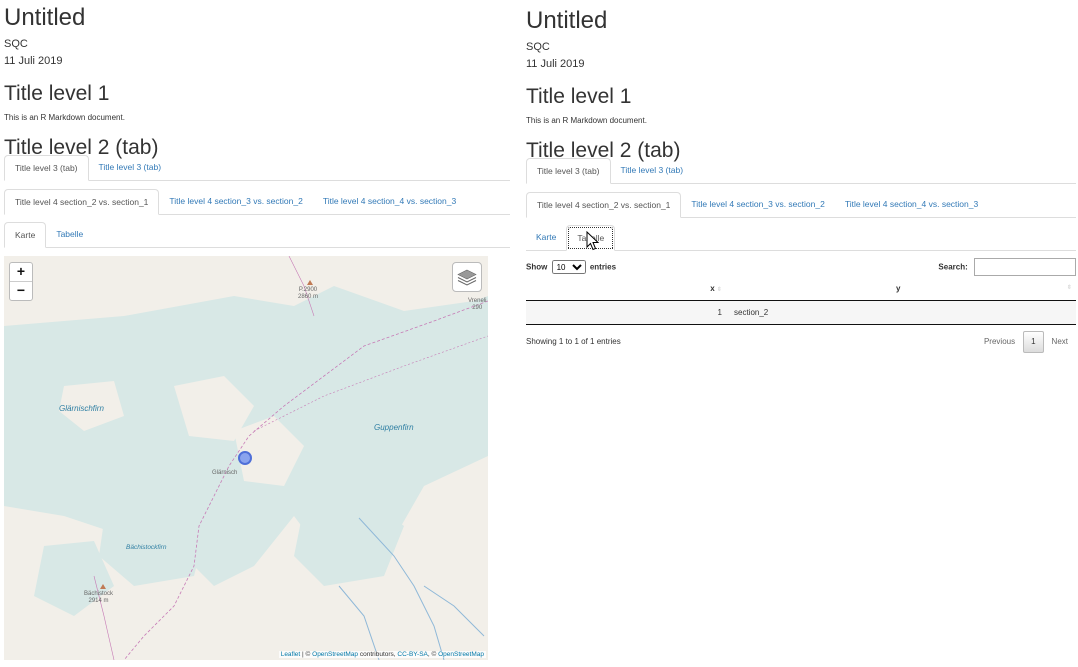  What do you see at coordinates (225, 473) in the screenshot?
I see `map-label-glarnisch: Glärnisch` at bounding box center [225, 473].